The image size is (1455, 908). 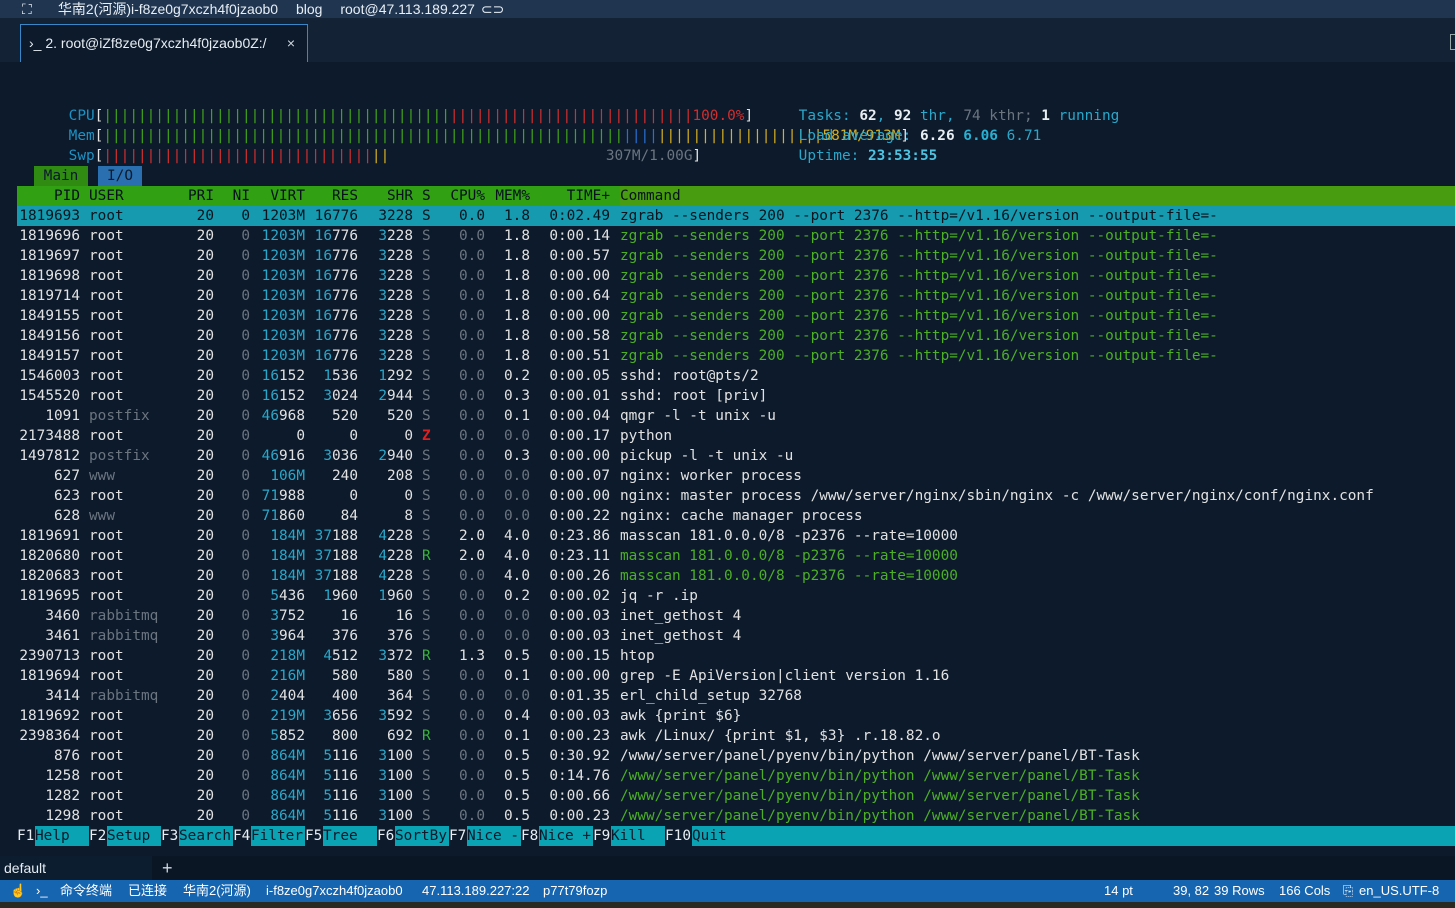 What do you see at coordinates (76, 868) in the screenshot?
I see `session-tab-default: default` at bounding box center [76, 868].